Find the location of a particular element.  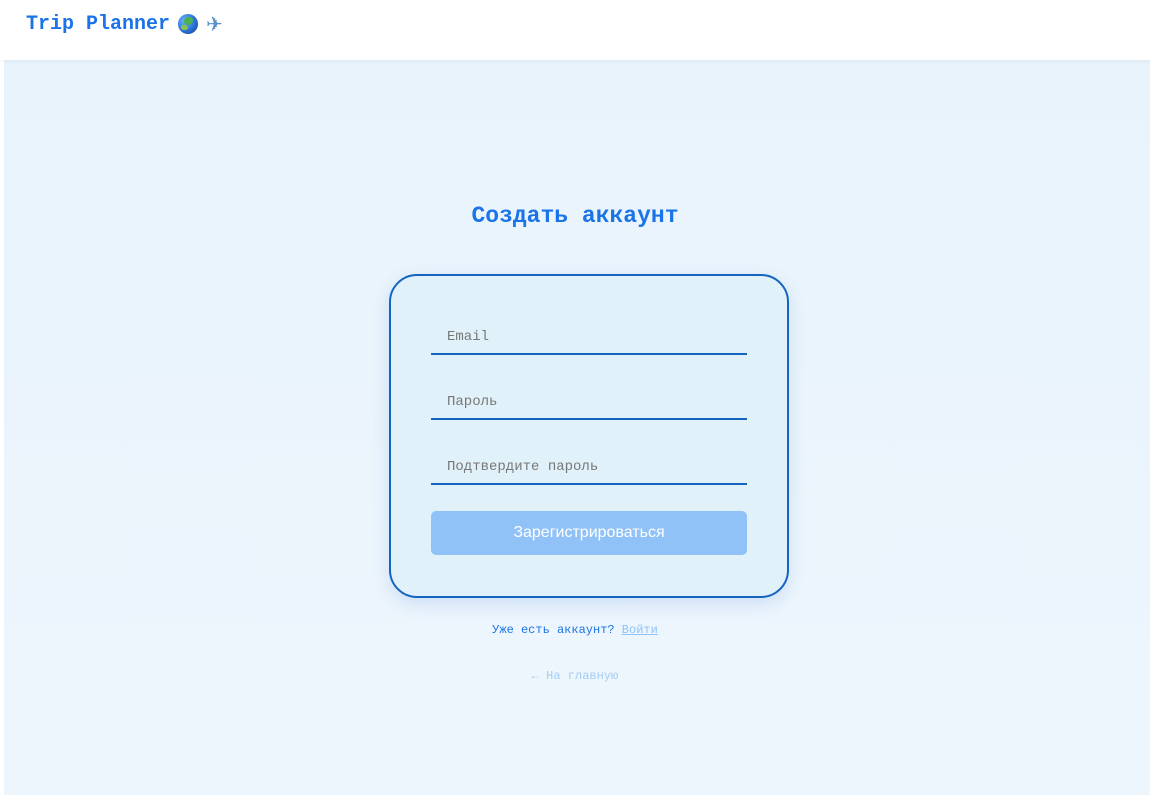

register-button: Зарегистрироваться is located at coordinates (589, 533).